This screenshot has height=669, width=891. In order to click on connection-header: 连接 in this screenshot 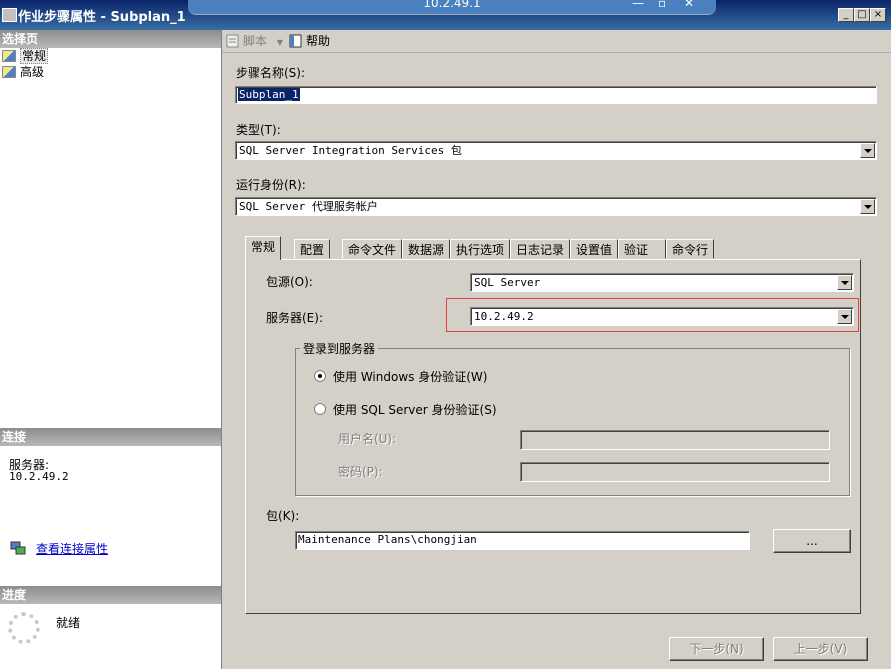, I will do `click(110, 437)`.